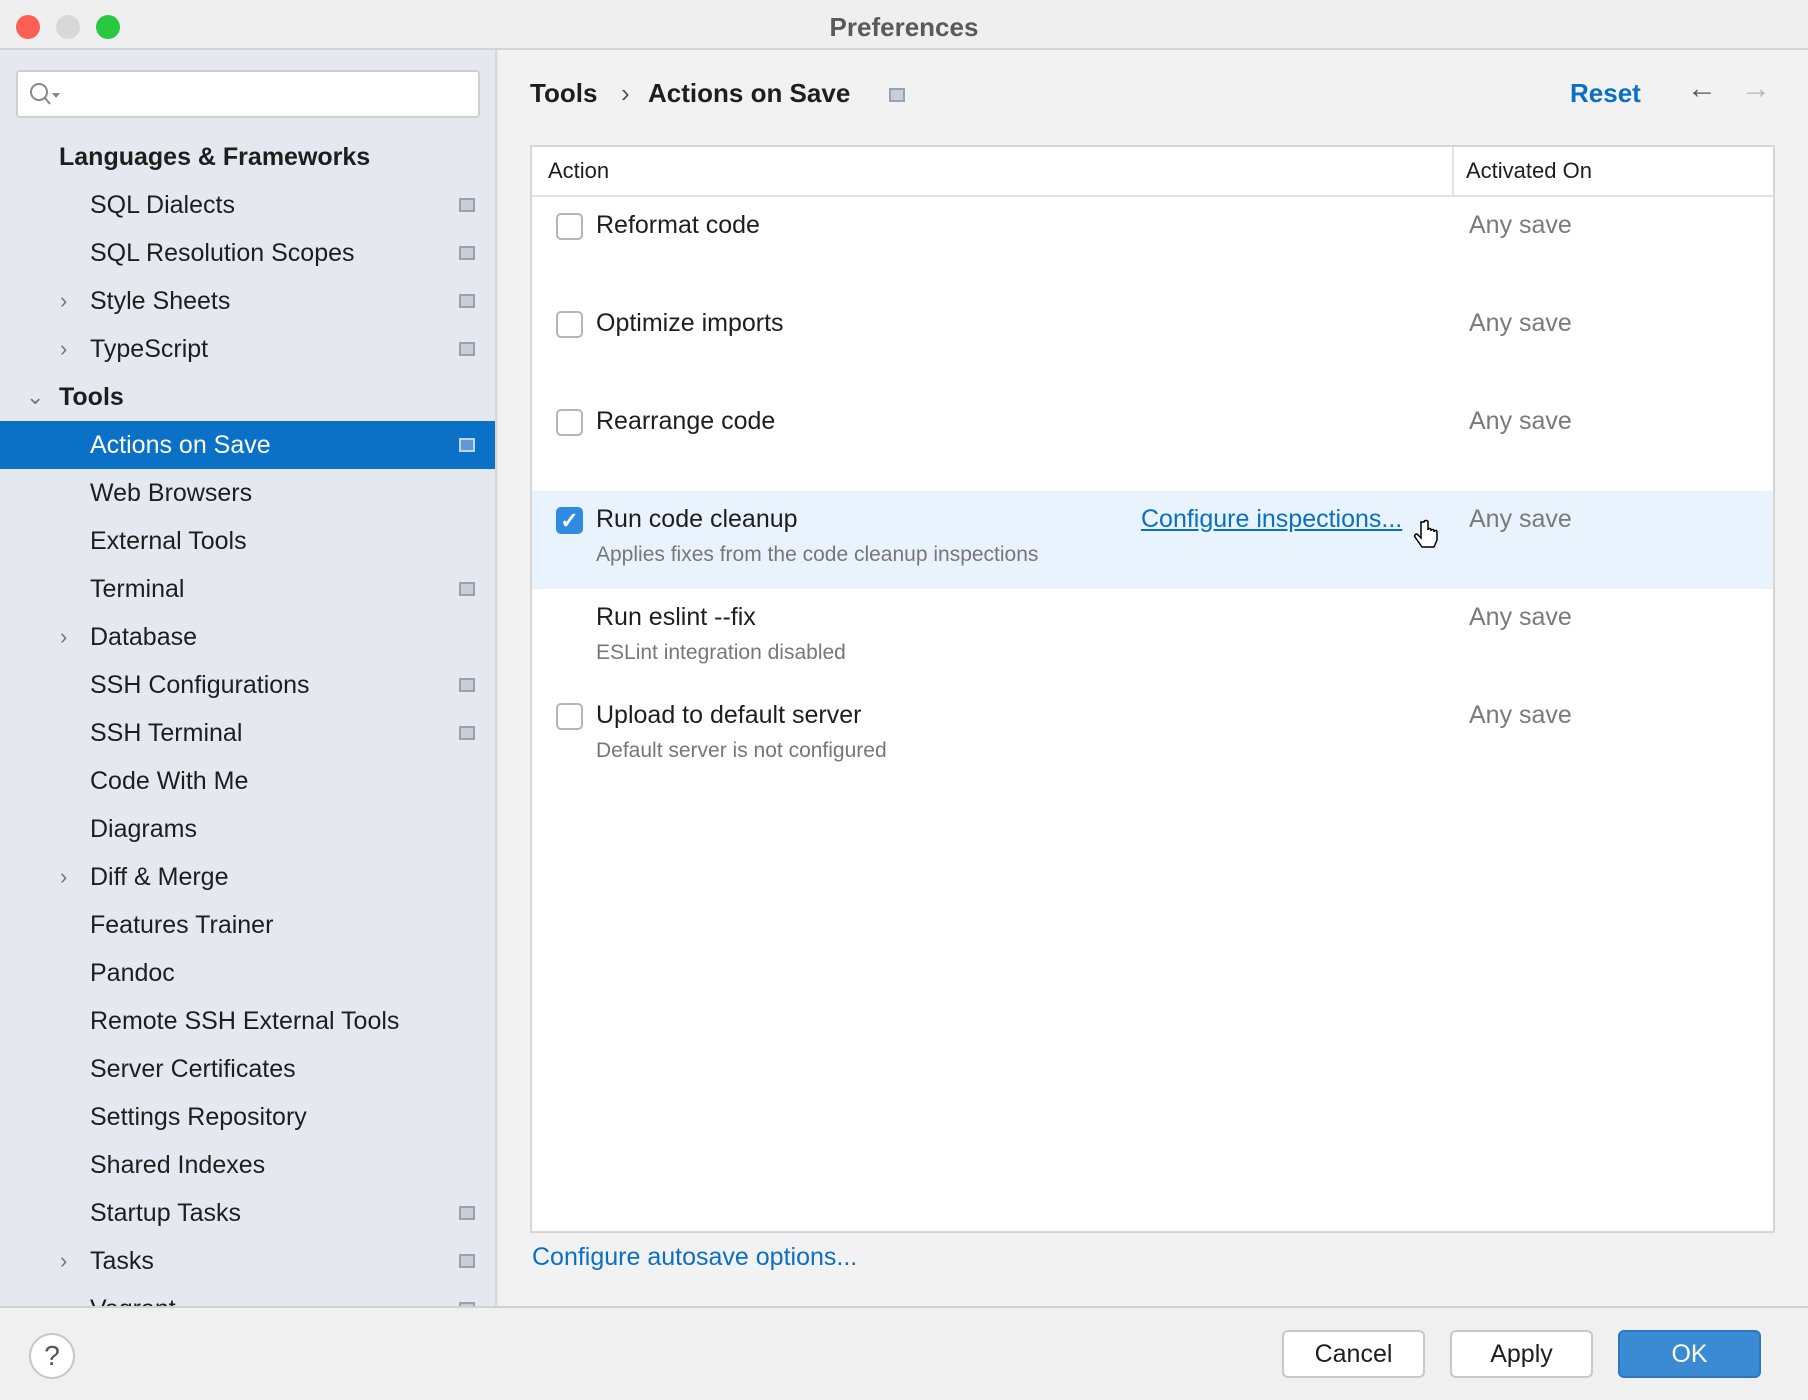 This screenshot has width=1808, height=1400. What do you see at coordinates (222, 253) in the screenshot?
I see `sidebar-item-label: SQL Resolution Scopes` at bounding box center [222, 253].